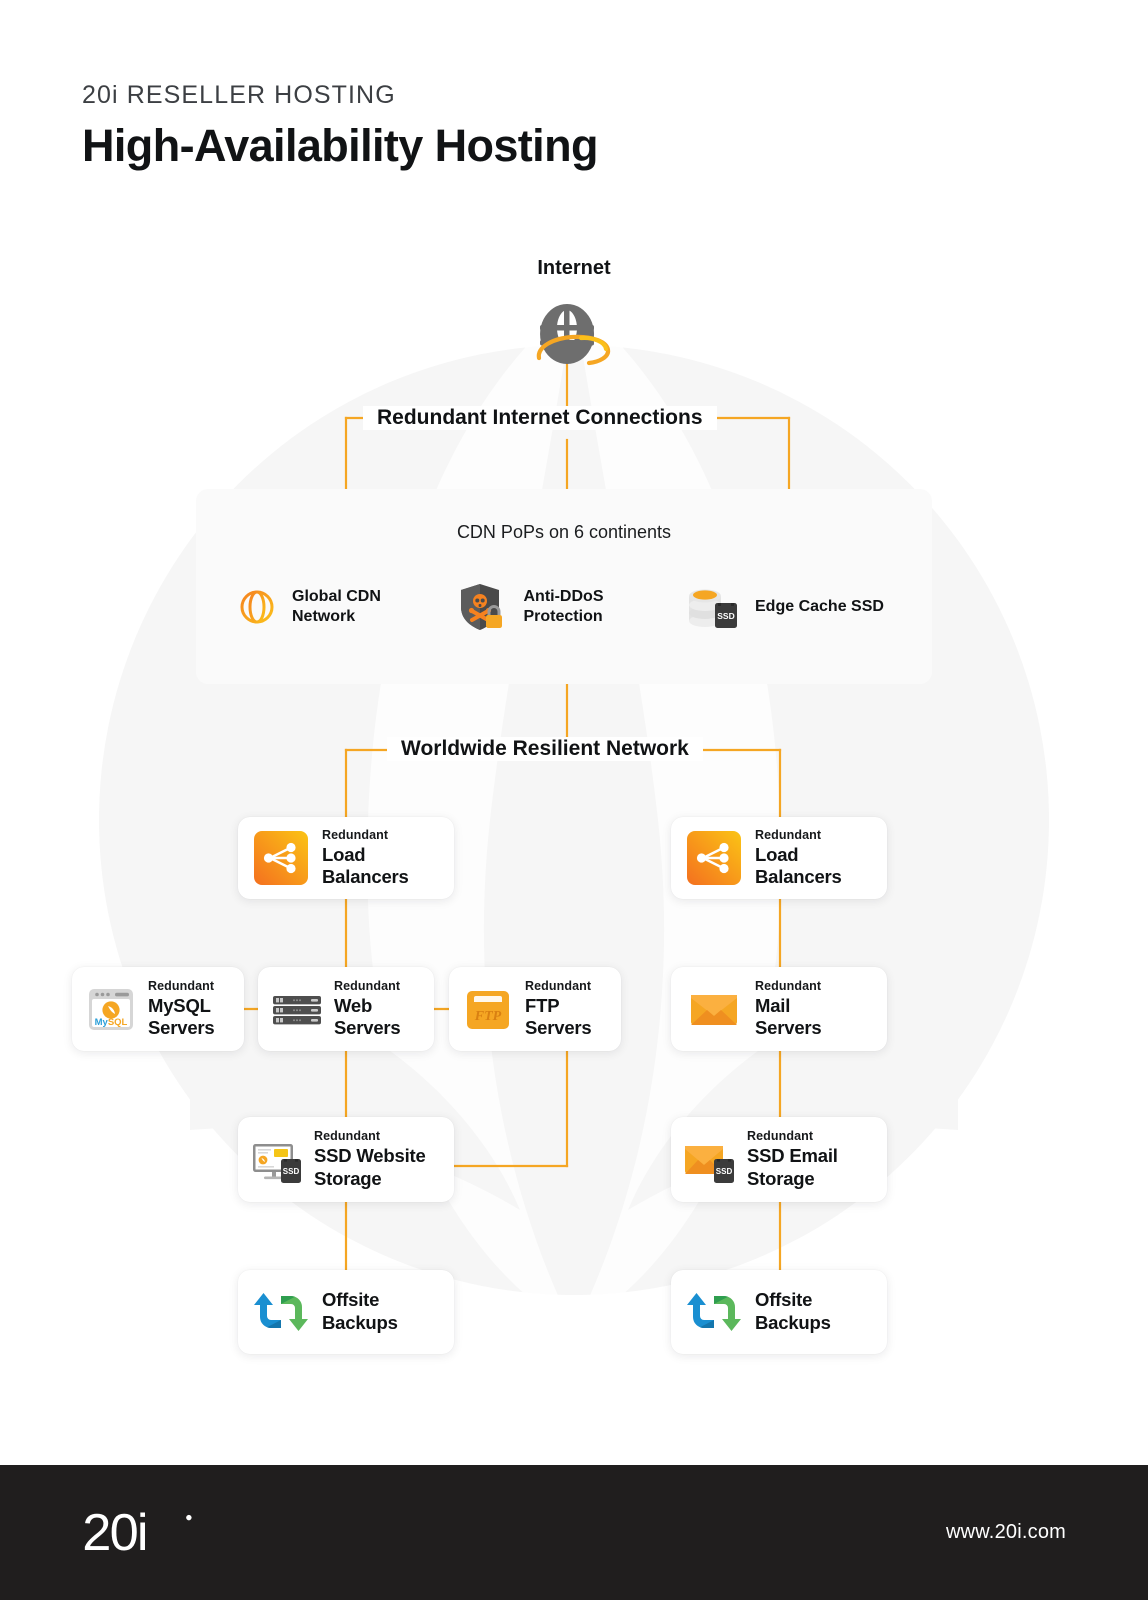  Describe the element at coordinates (336, 606) in the screenshot. I see `cdn-feature-label: Global CDN Network` at that location.